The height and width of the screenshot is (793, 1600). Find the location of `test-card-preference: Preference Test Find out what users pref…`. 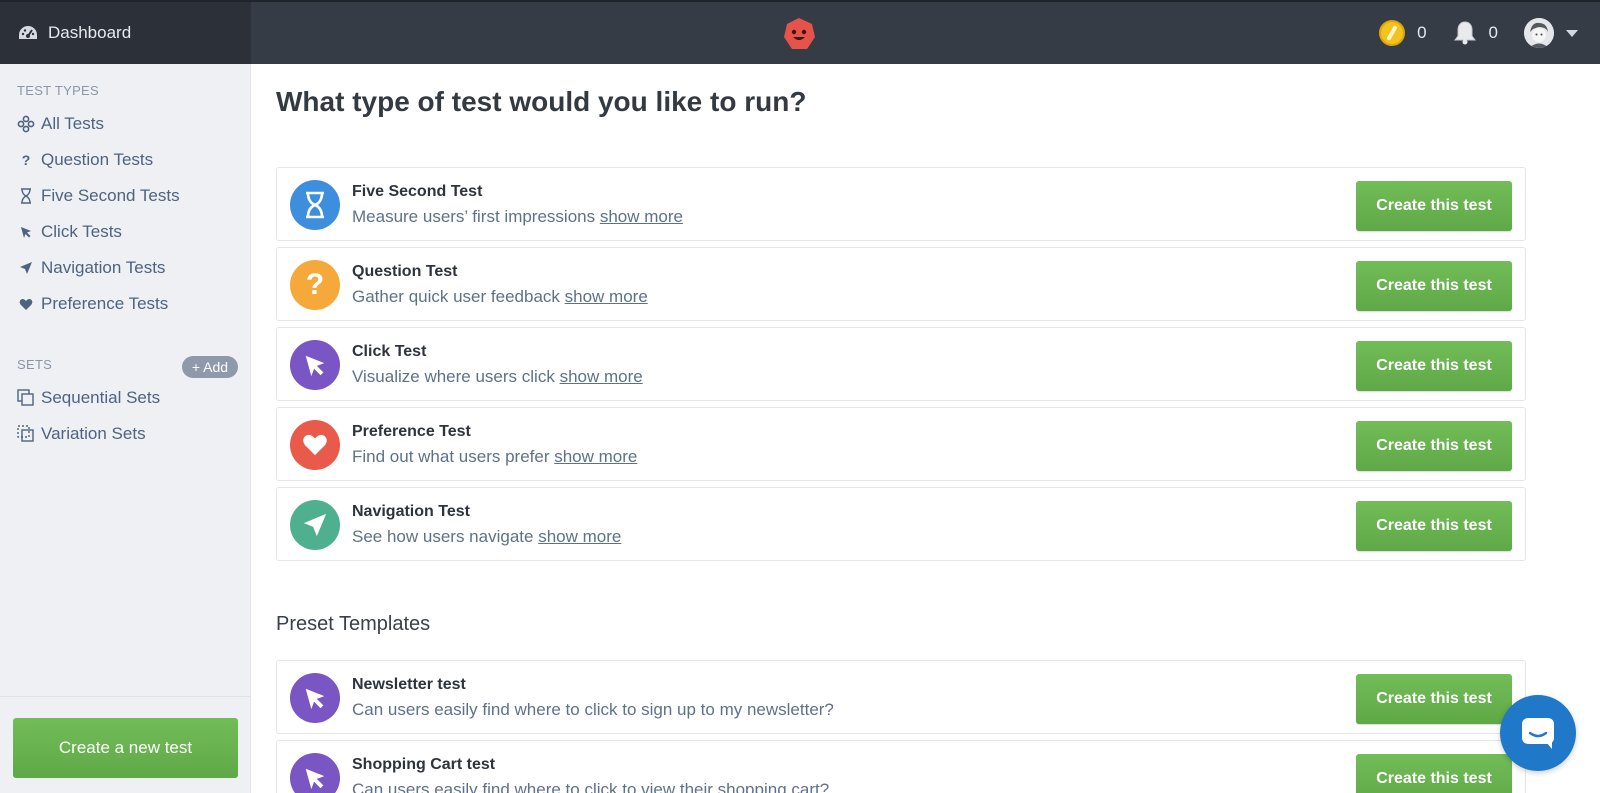

test-card-preference: Preference Test Find out what users pref… is located at coordinates (901, 444).